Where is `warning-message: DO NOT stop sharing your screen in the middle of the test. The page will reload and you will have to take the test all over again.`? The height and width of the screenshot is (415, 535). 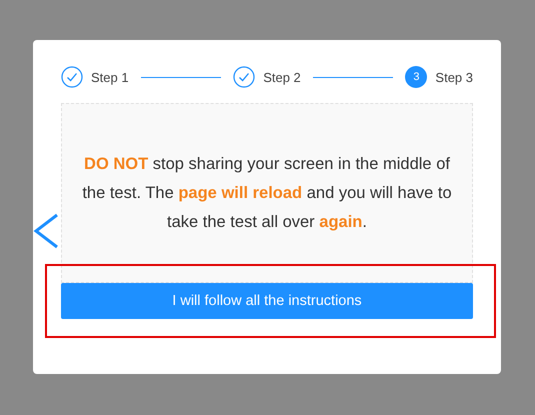
warning-message: DO NOT stop sharing your screen in the middle of the test. The page will reload and you will have to take the test all over again. is located at coordinates (267, 193).